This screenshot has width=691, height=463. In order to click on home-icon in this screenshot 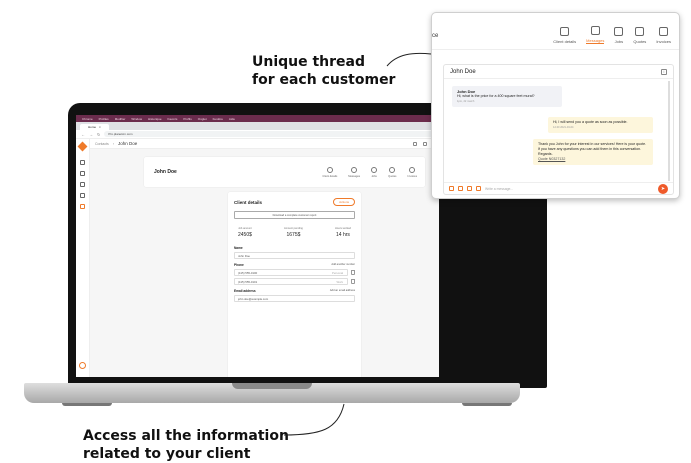, I will do `click(82, 162)`.